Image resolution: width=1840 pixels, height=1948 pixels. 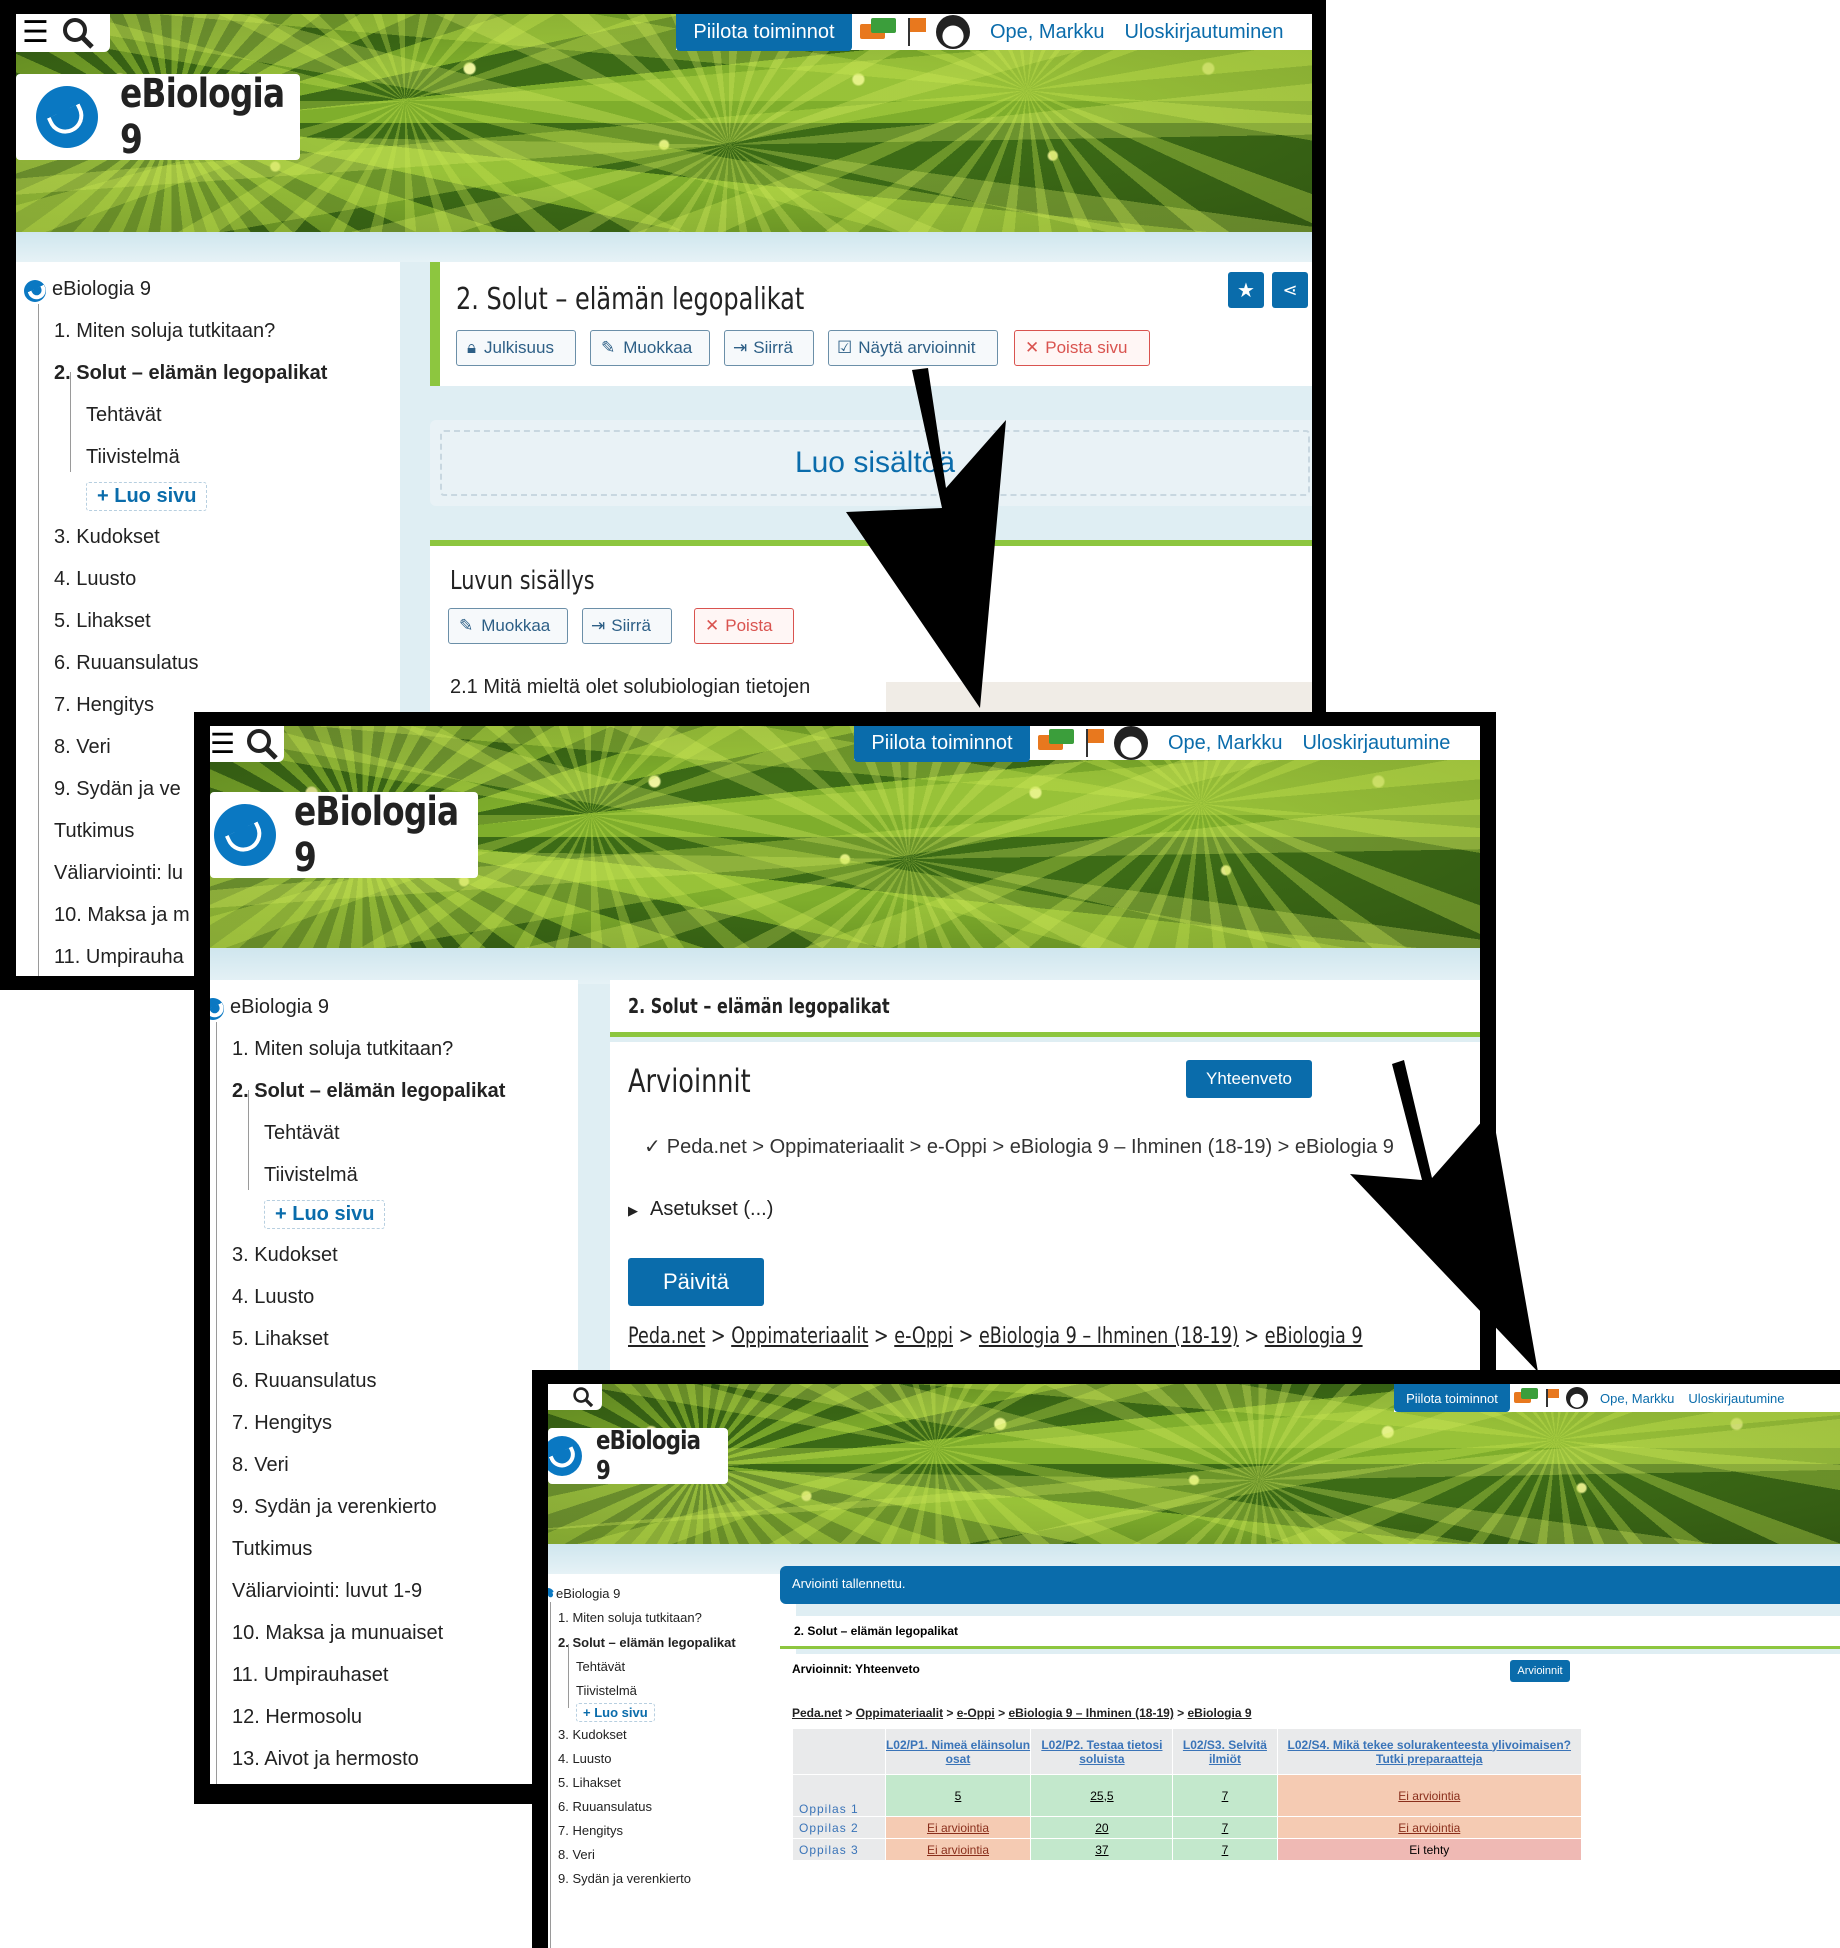 I want to click on score-cell: 37, so click(x=1102, y=1849).